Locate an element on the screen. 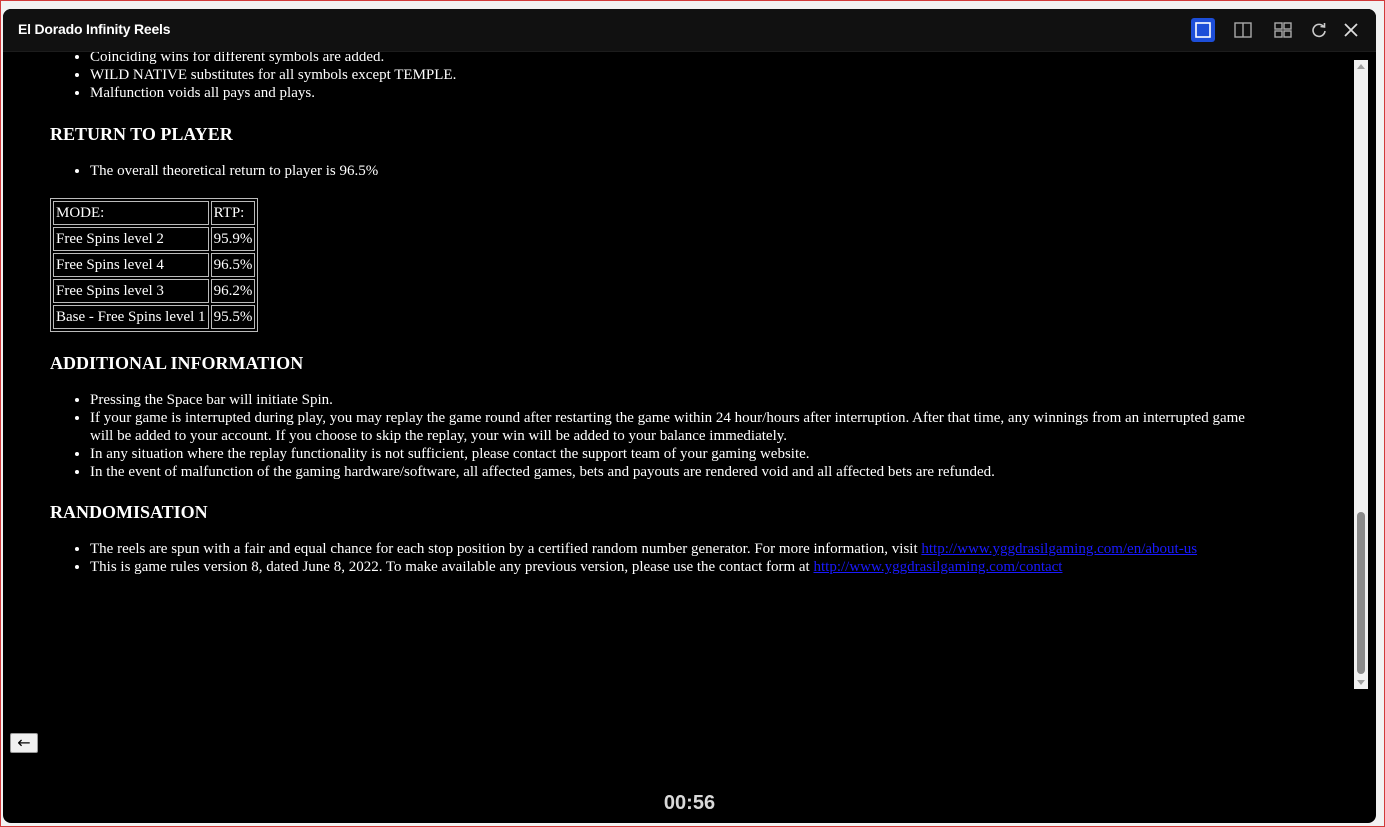 The image size is (1385, 827). rtp-heading: RETURN TO PLAYER is located at coordinates (141, 134).